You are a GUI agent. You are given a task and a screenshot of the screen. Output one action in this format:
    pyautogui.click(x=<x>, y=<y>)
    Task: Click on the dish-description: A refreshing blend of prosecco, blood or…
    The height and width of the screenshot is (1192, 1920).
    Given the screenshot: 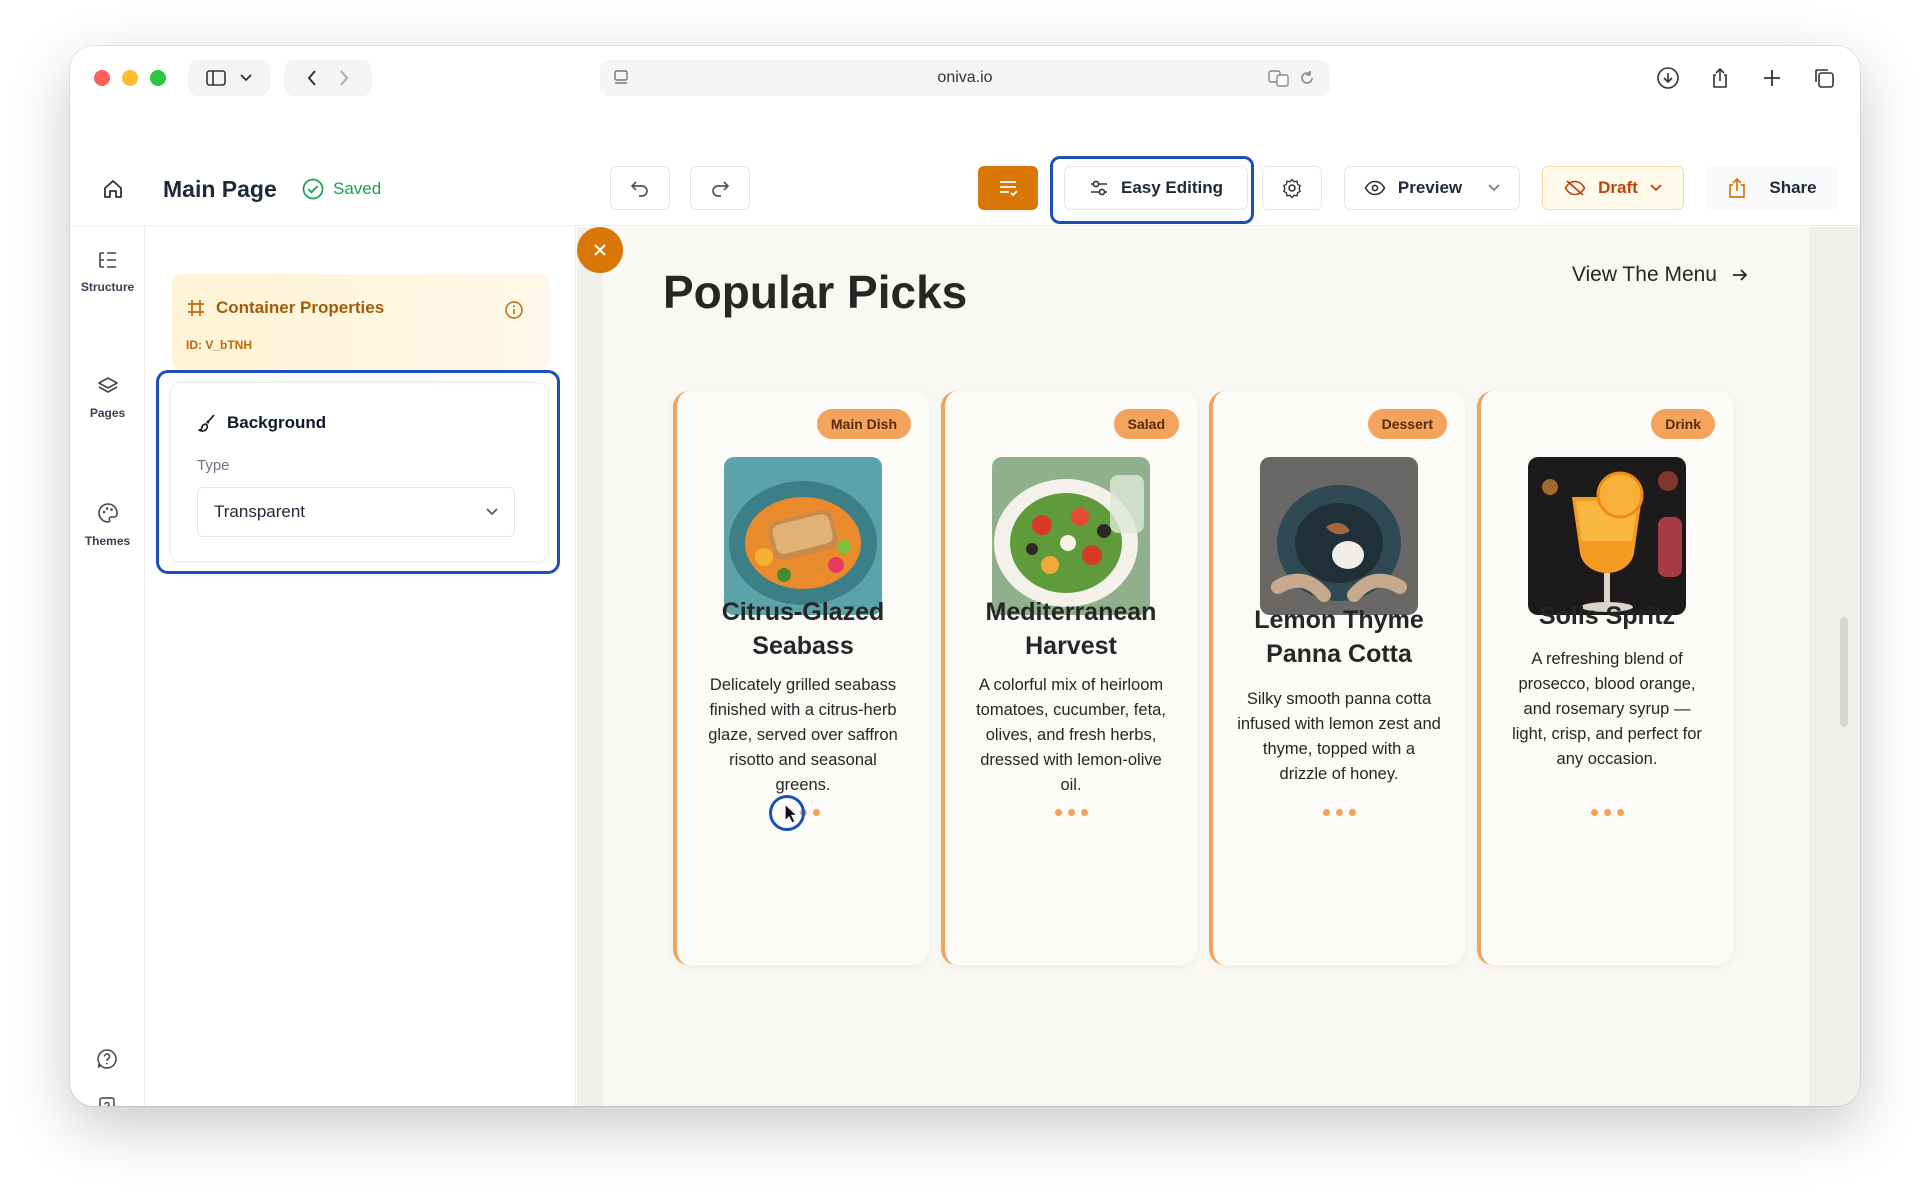 What is the action you would take?
    pyautogui.click(x=1607, y=709)
    